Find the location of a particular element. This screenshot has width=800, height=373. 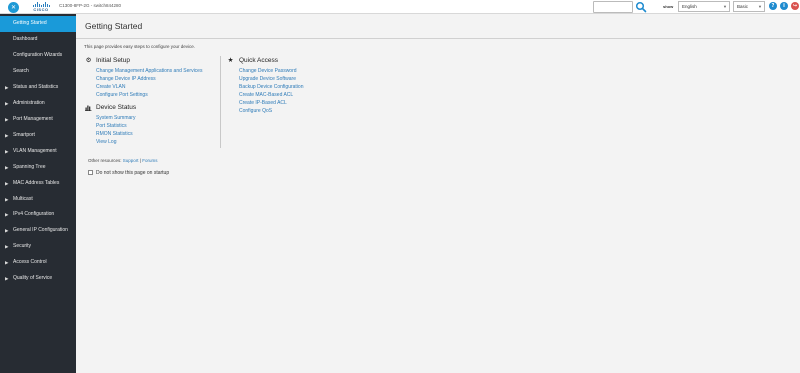

sidebar-item-label: Configuration Wizards is located at coordinates (38, 55).